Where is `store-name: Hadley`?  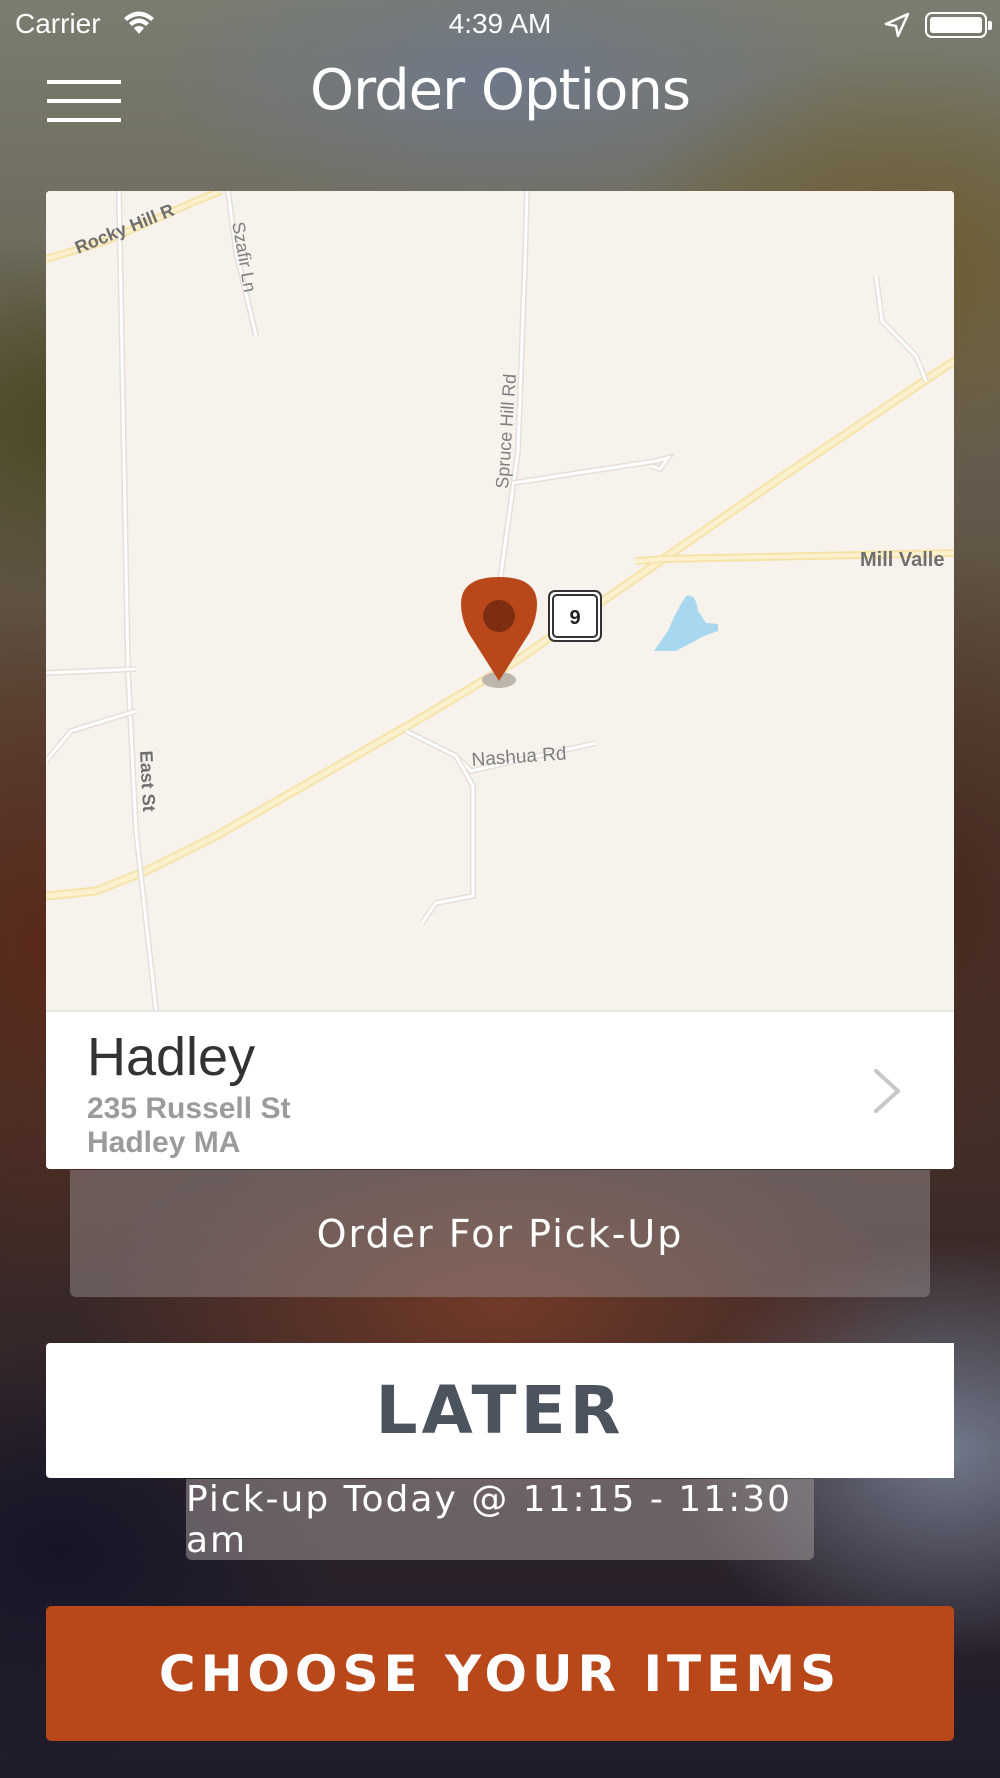
store-name: Hadley is located at coordinates (171, 1057).